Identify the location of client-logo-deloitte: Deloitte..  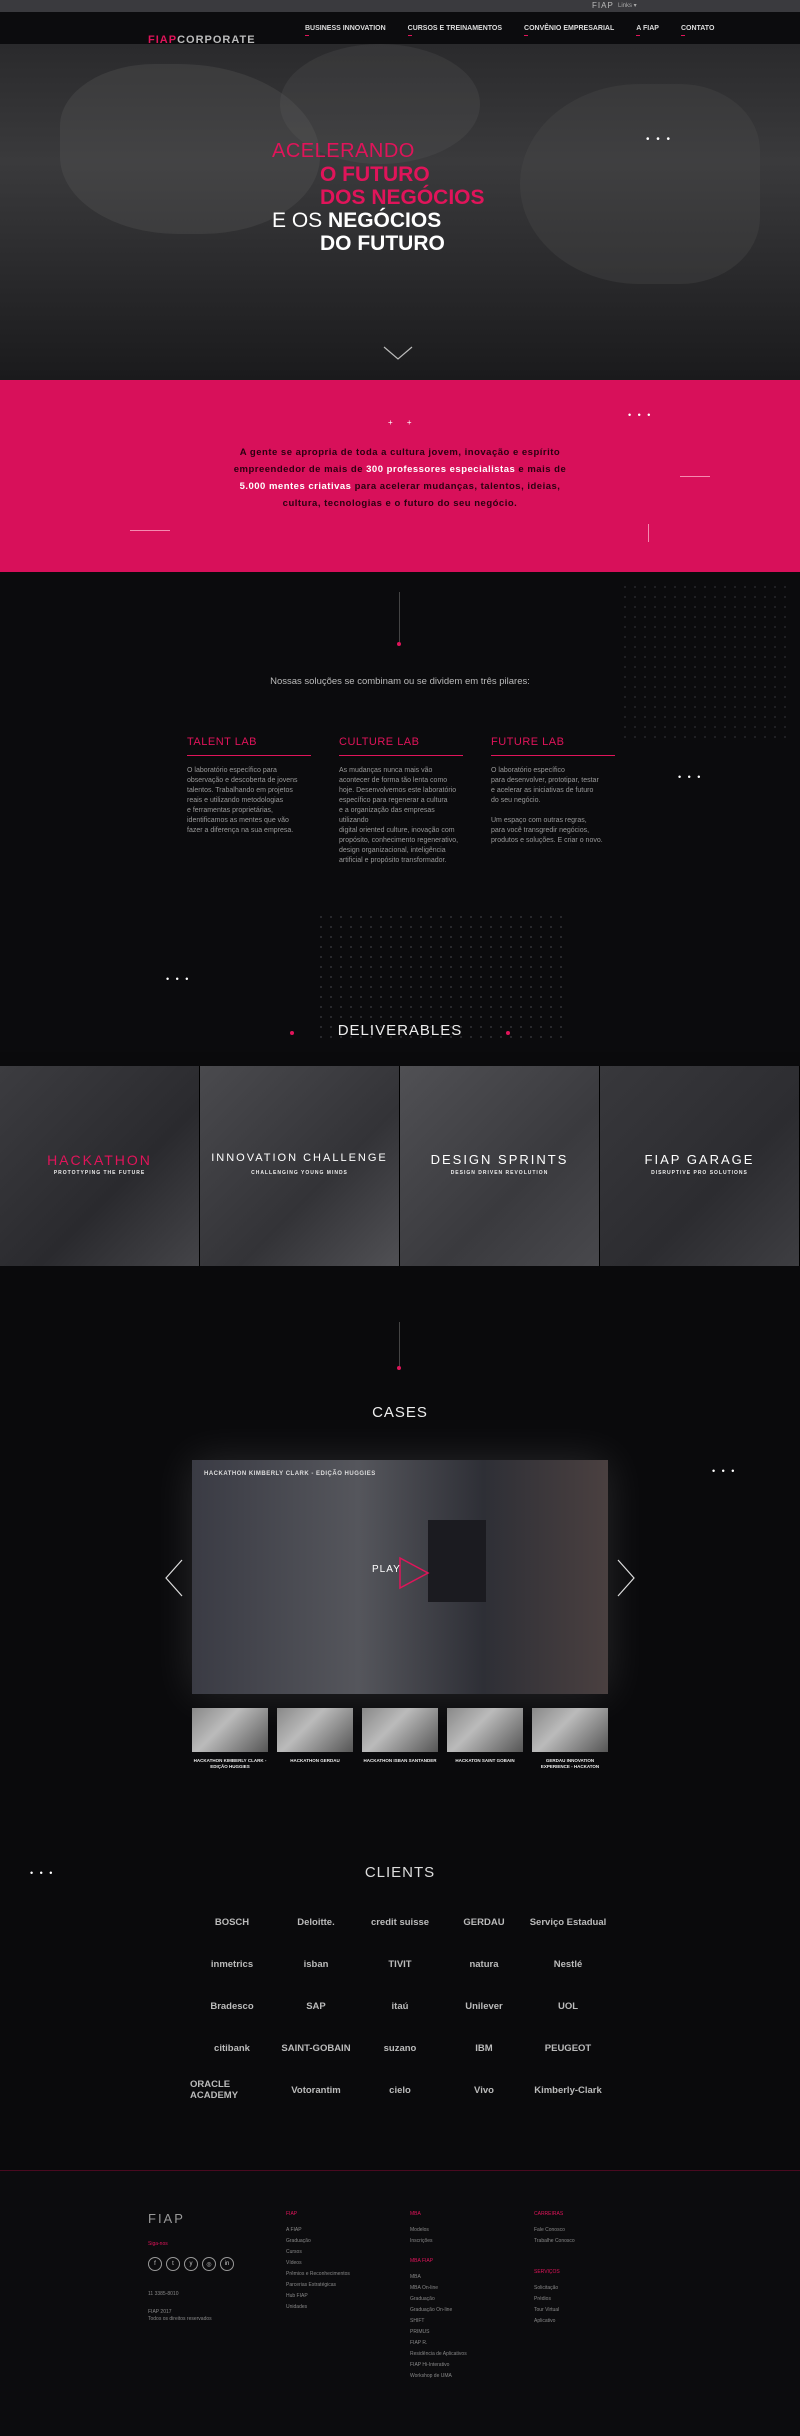
(316, 1922).